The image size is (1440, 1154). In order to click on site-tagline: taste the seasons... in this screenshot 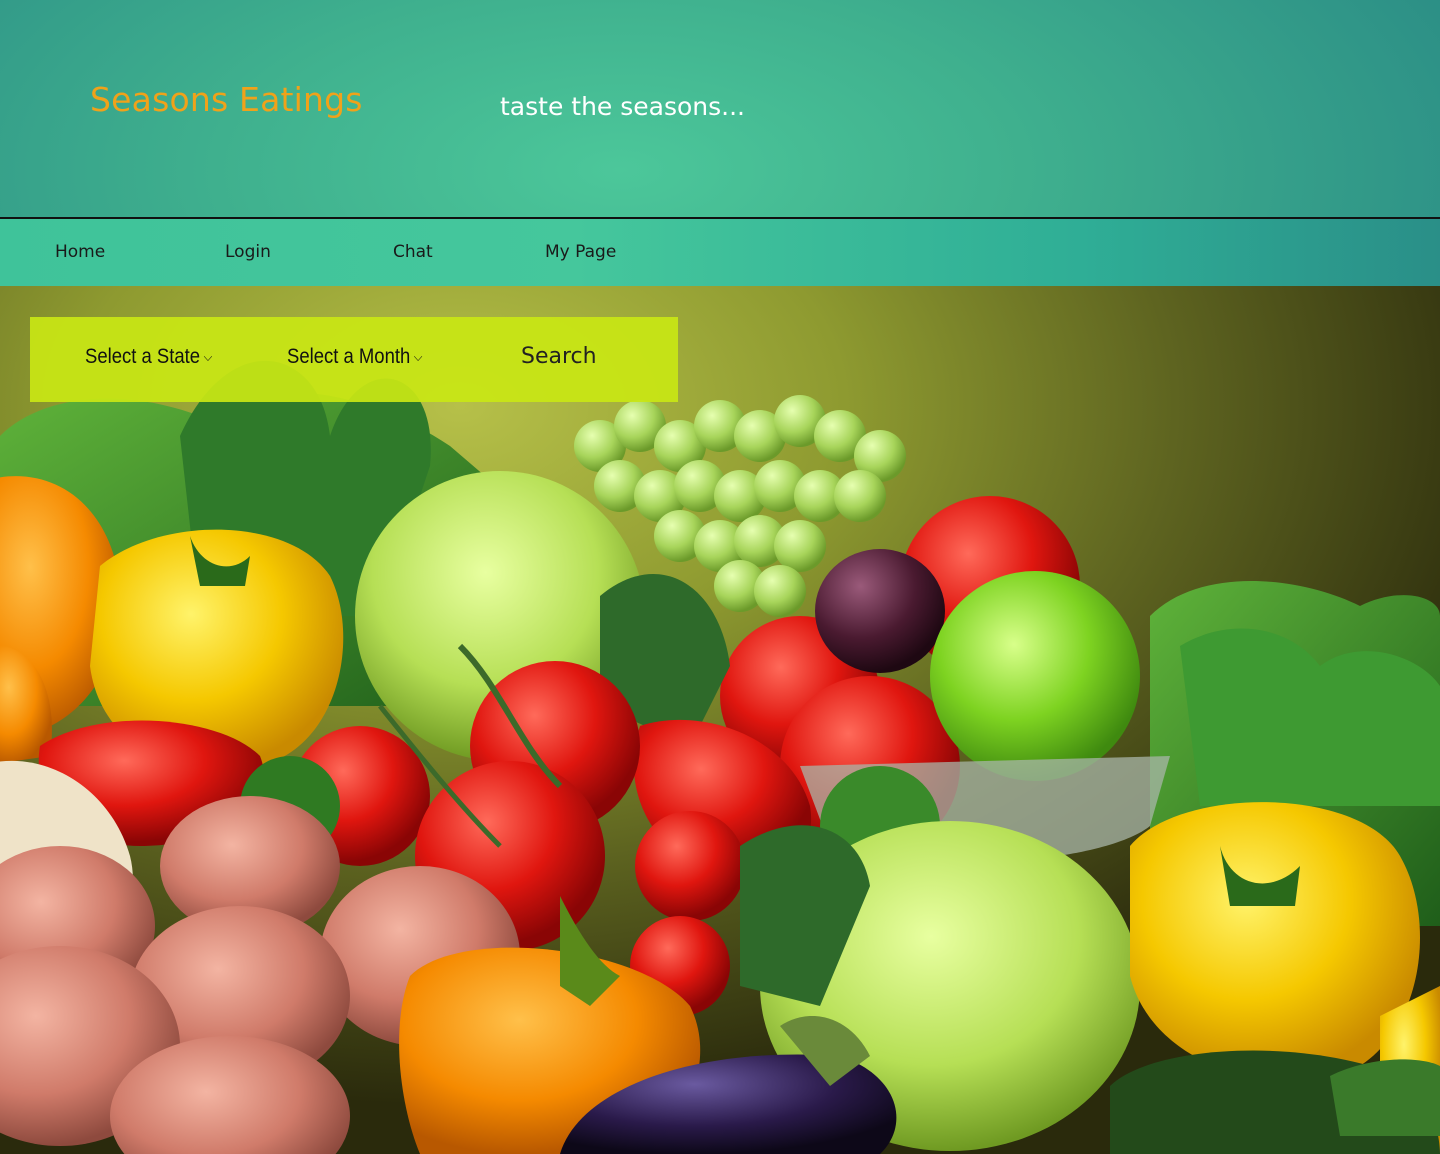, I will do `click(623, 106)`.